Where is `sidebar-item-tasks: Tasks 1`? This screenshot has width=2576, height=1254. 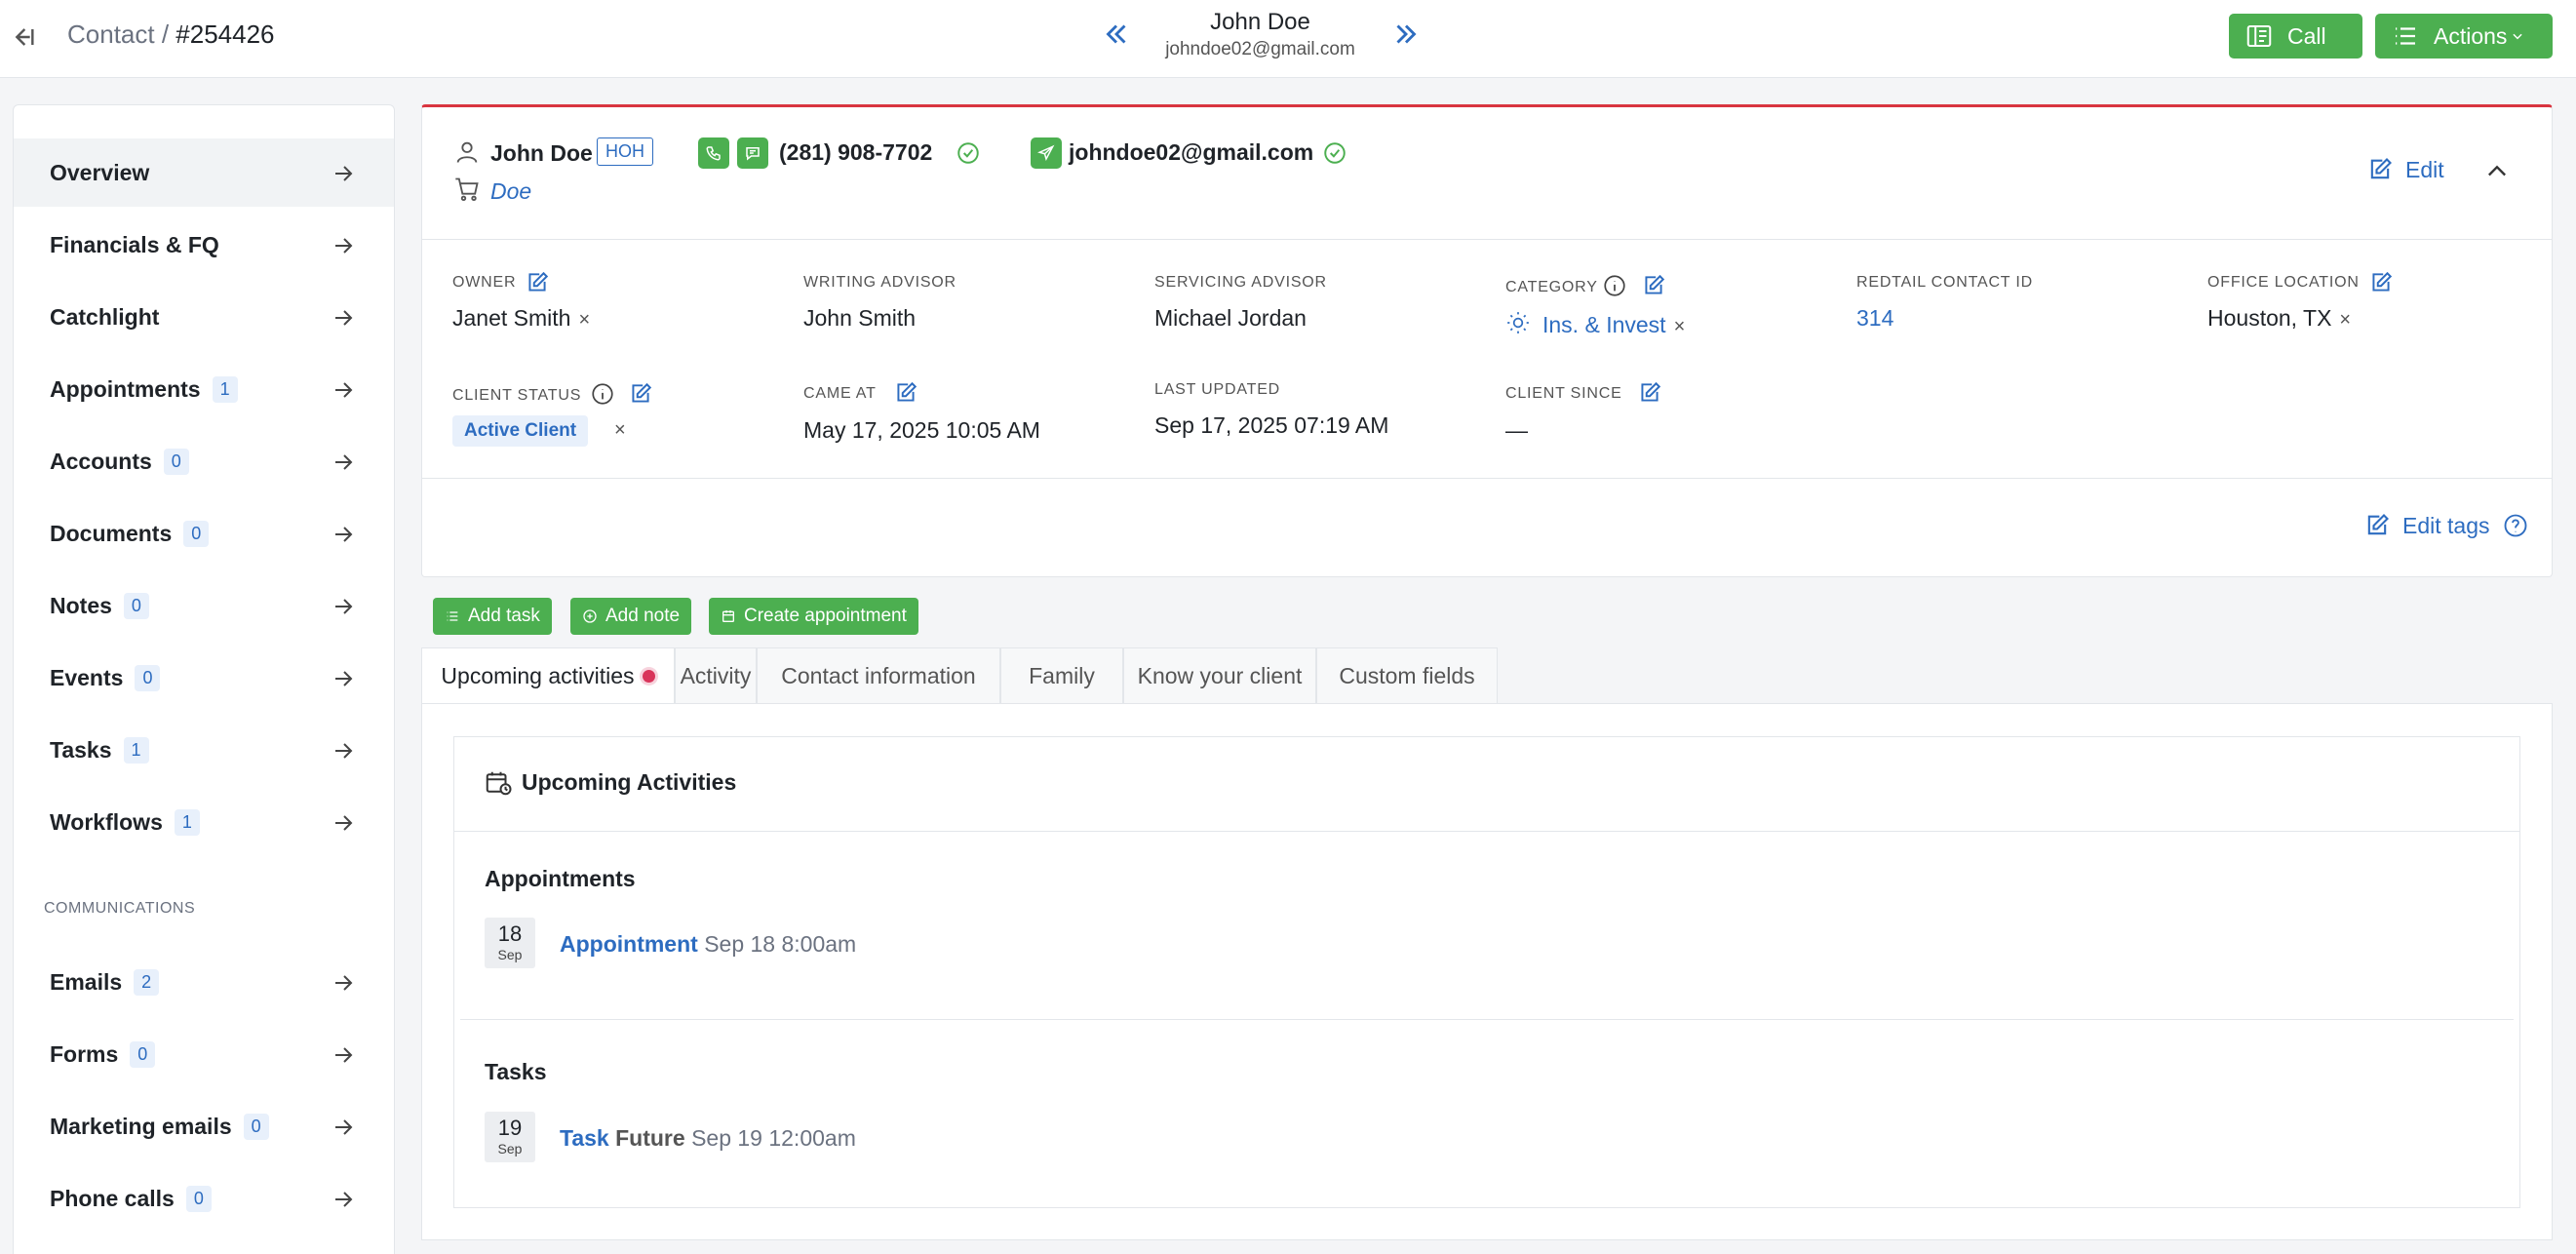 sidebar-item-tasks: Tasks 1 is located at coordinates (204, 750).